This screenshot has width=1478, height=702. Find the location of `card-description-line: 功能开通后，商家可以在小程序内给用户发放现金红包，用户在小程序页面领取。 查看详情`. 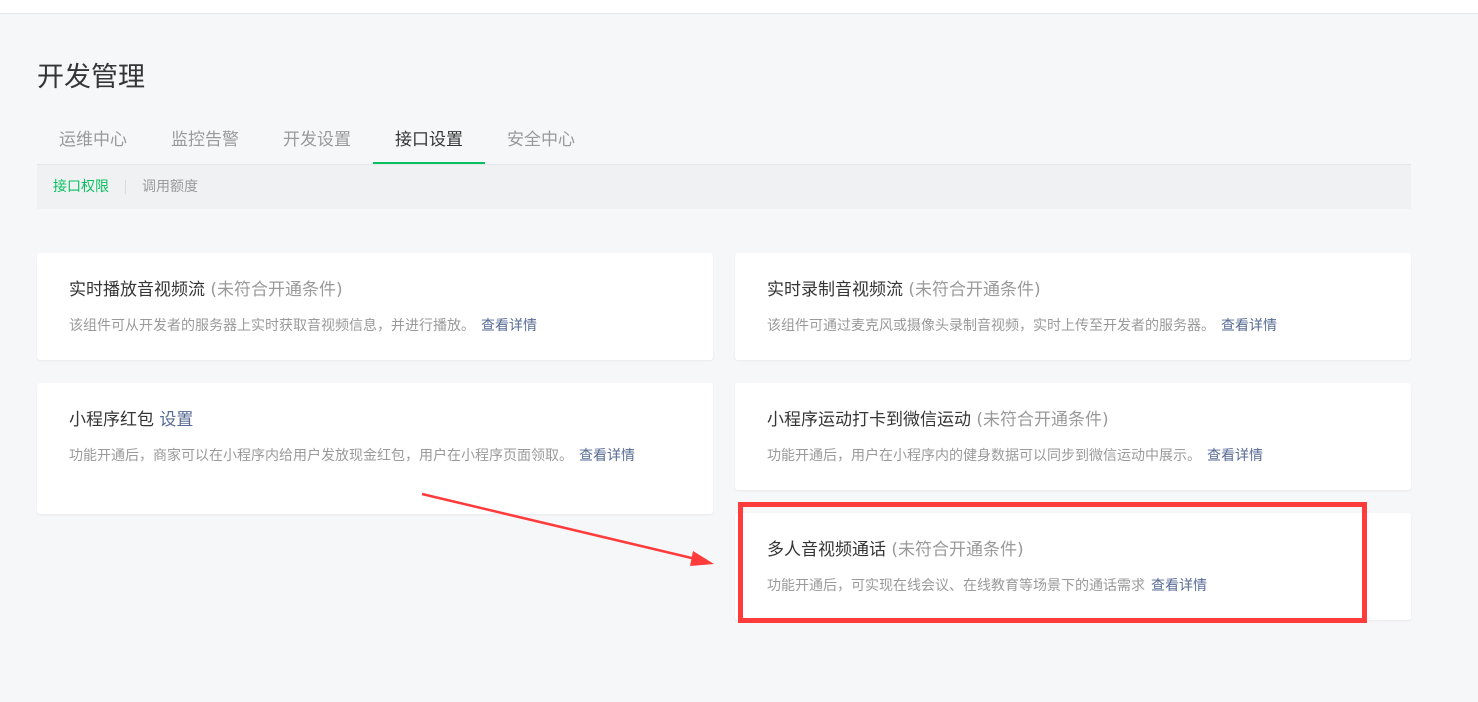

card-description-line: 功能开通后，商家可以在小程序内给用户发放现金红包，用户在小程序页面领取。 查看详情 is located at coordinates (375, 456).